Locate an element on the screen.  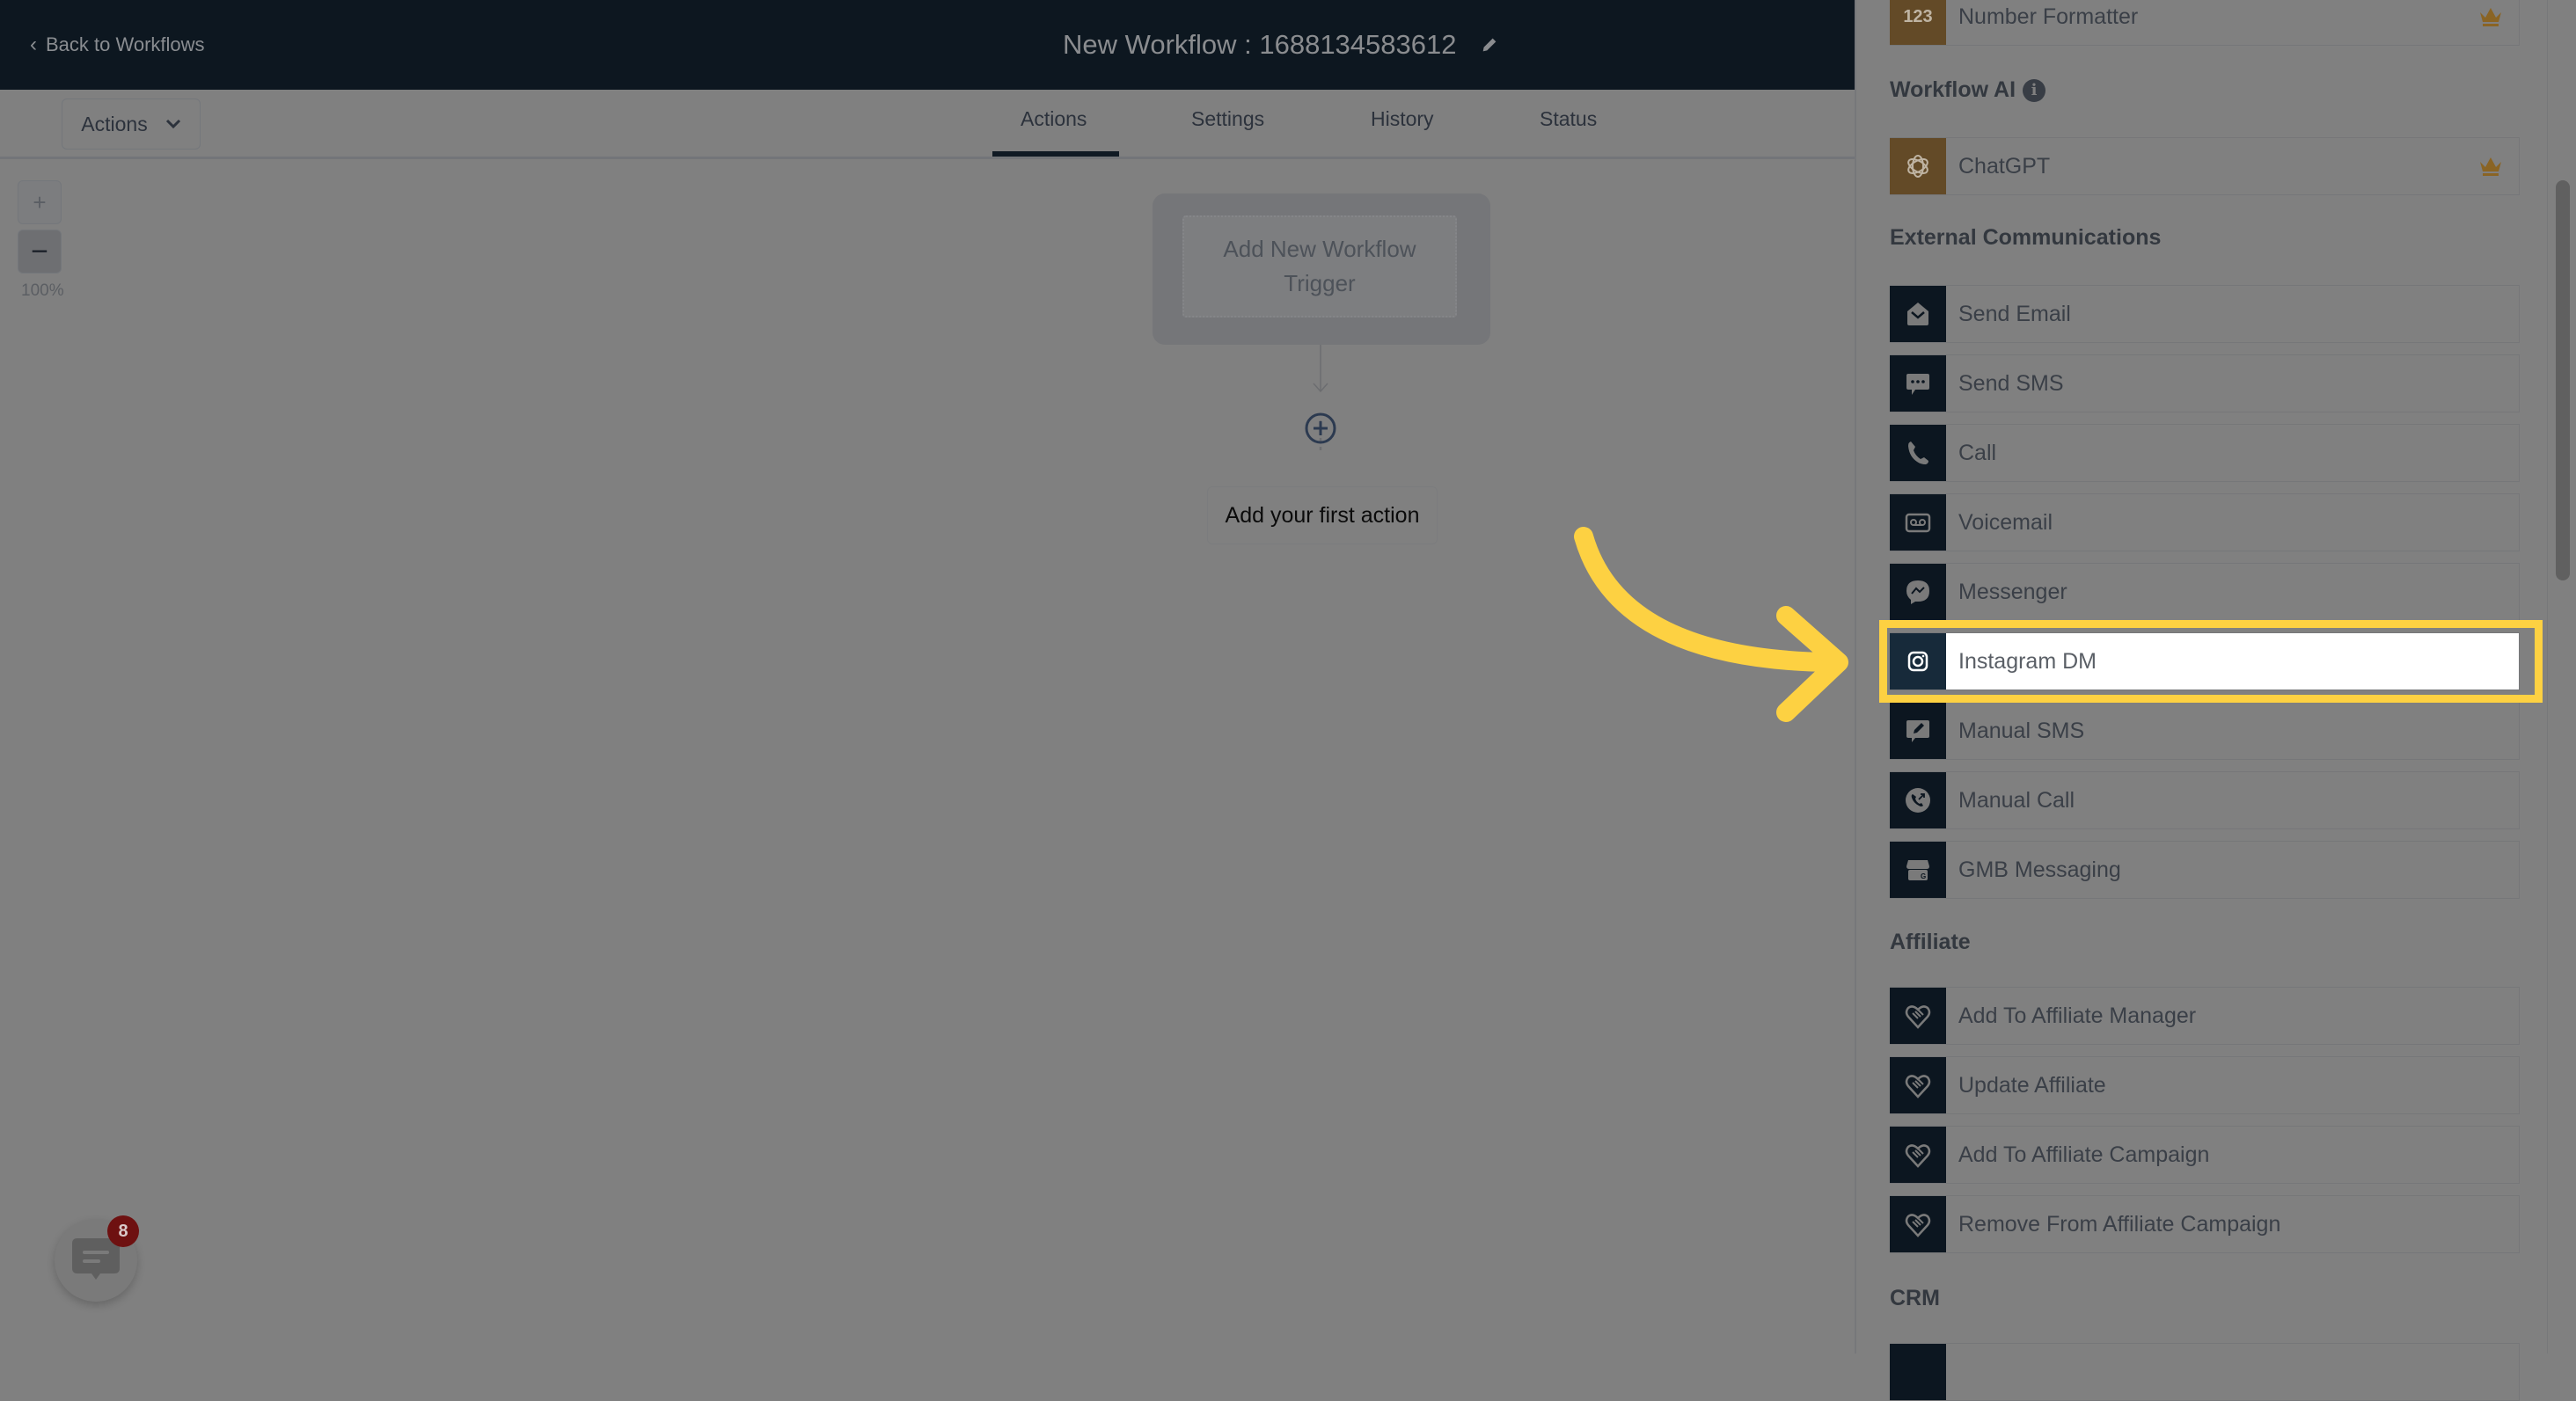
action-item-add-to-affiliate-campaign: Add To Affiliate Campaign is located at coordinates (2205, 1155).